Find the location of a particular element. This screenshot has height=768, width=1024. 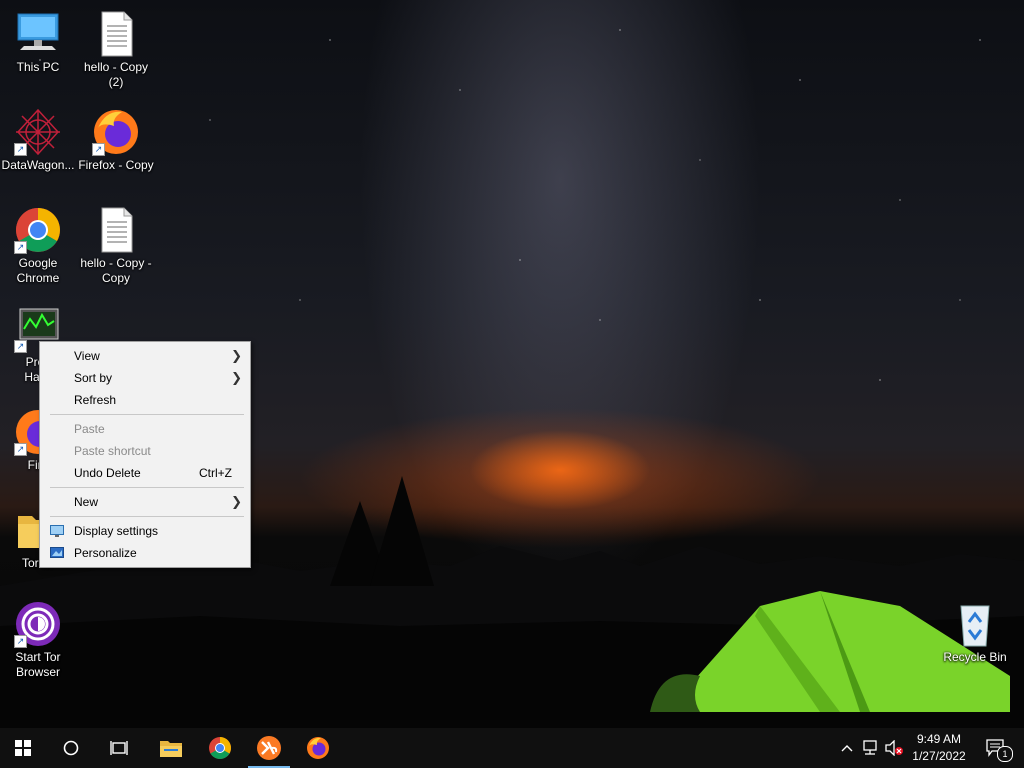

chrome-icon is located at coordinates (220, 748).